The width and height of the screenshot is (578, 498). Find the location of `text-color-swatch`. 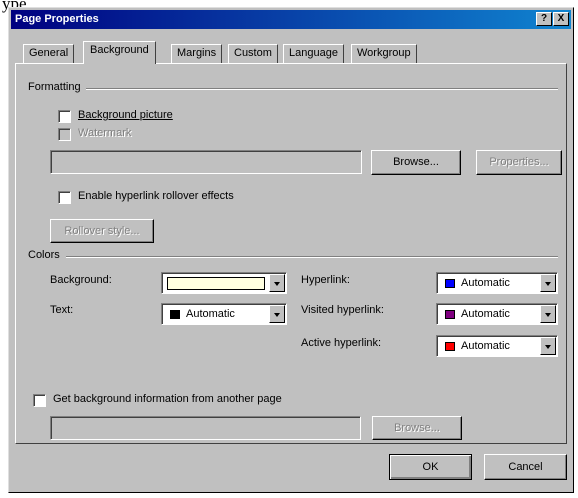

text-color-swatch is located at coordinates (175, 314).